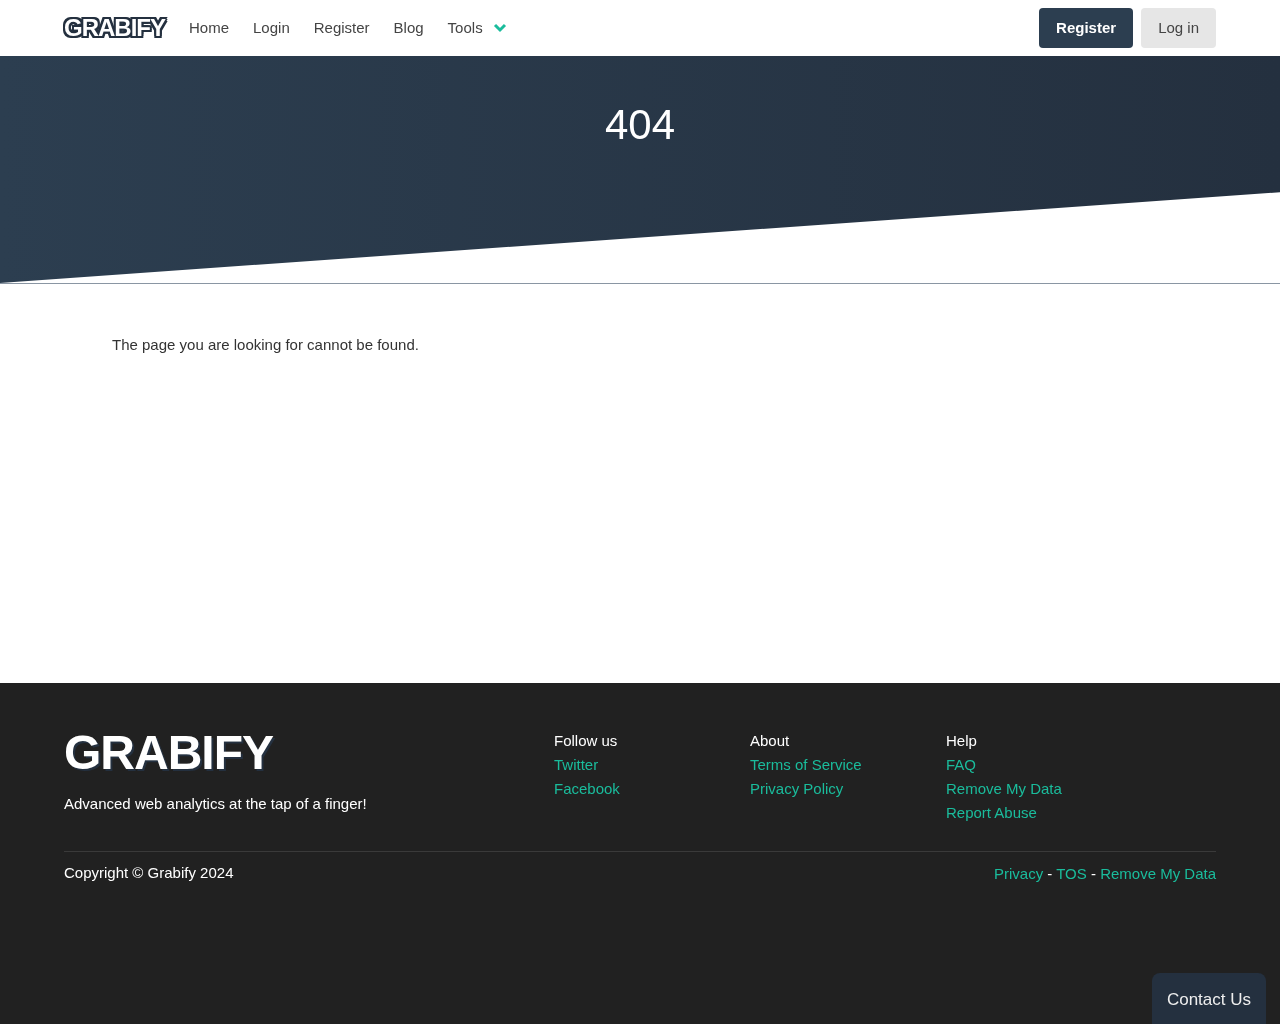 The width and height of the screenshot is (1280, 1024). What do you see at coordinates (408, 28) in the screenshot?
I see `nav-link: Blog` at bounding box center [408, 28].